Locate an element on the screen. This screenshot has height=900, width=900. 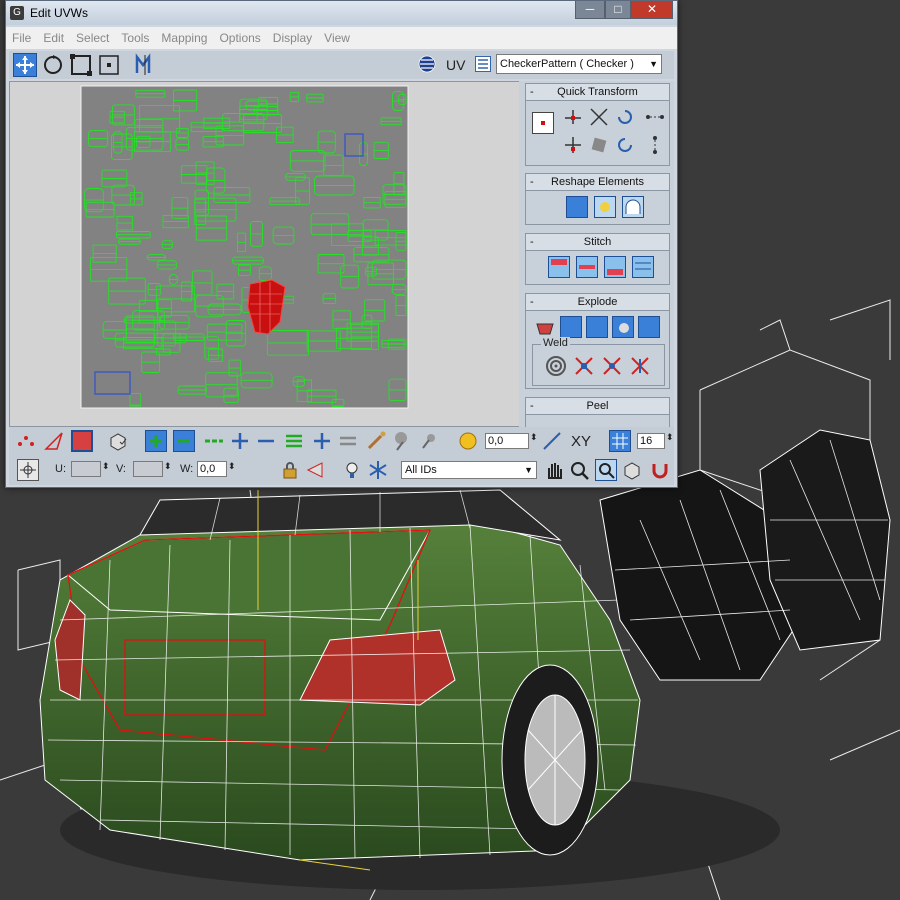
stitch-settings-icon is located at coordinates (643, 267).